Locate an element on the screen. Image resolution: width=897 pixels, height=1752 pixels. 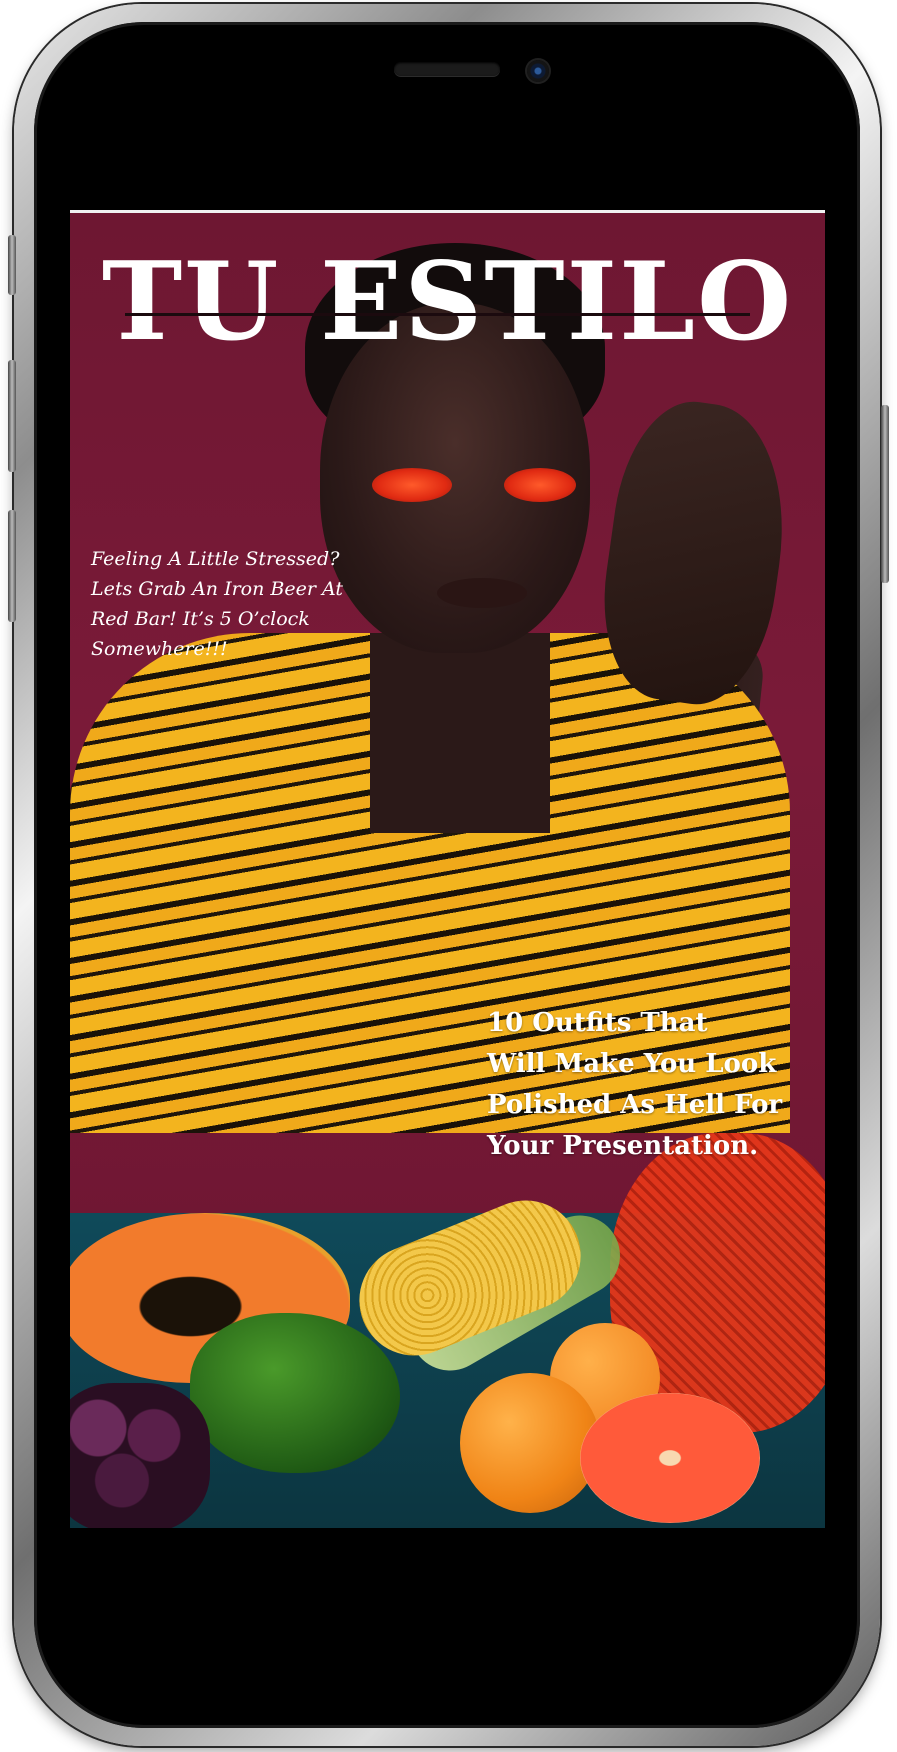
cover-photo-eye-left is located at coordinates (412, 485).